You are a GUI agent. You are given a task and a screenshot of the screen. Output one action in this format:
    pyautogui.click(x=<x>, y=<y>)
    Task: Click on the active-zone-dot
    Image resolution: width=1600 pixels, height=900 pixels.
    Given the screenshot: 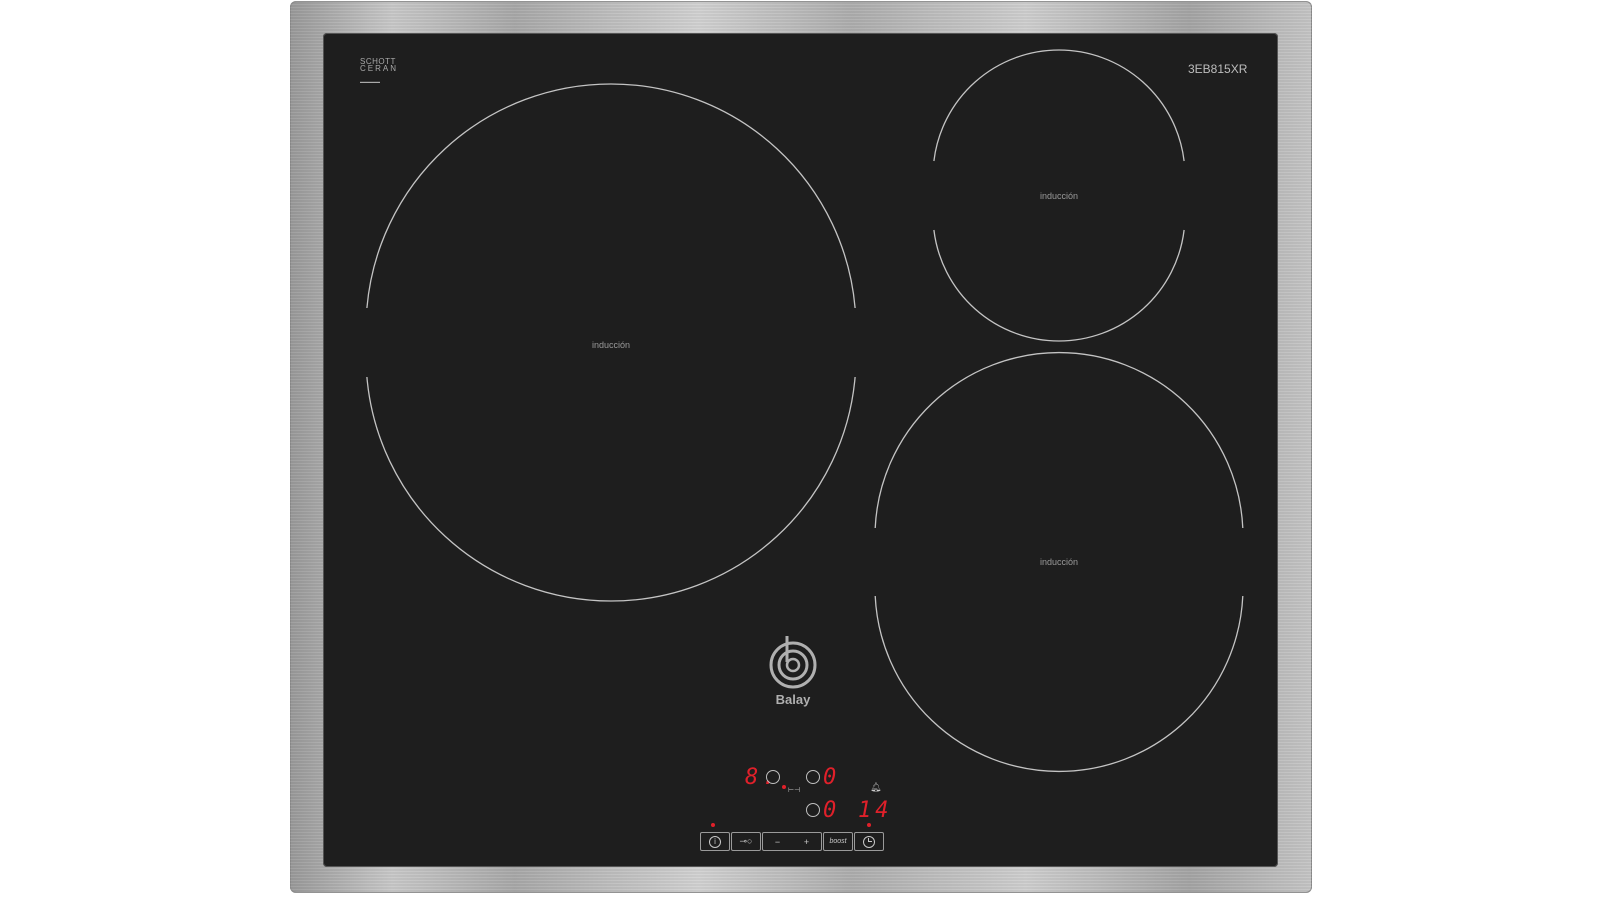 What is the action you would take?
    pyautogui.click(x=784, y=787)
    